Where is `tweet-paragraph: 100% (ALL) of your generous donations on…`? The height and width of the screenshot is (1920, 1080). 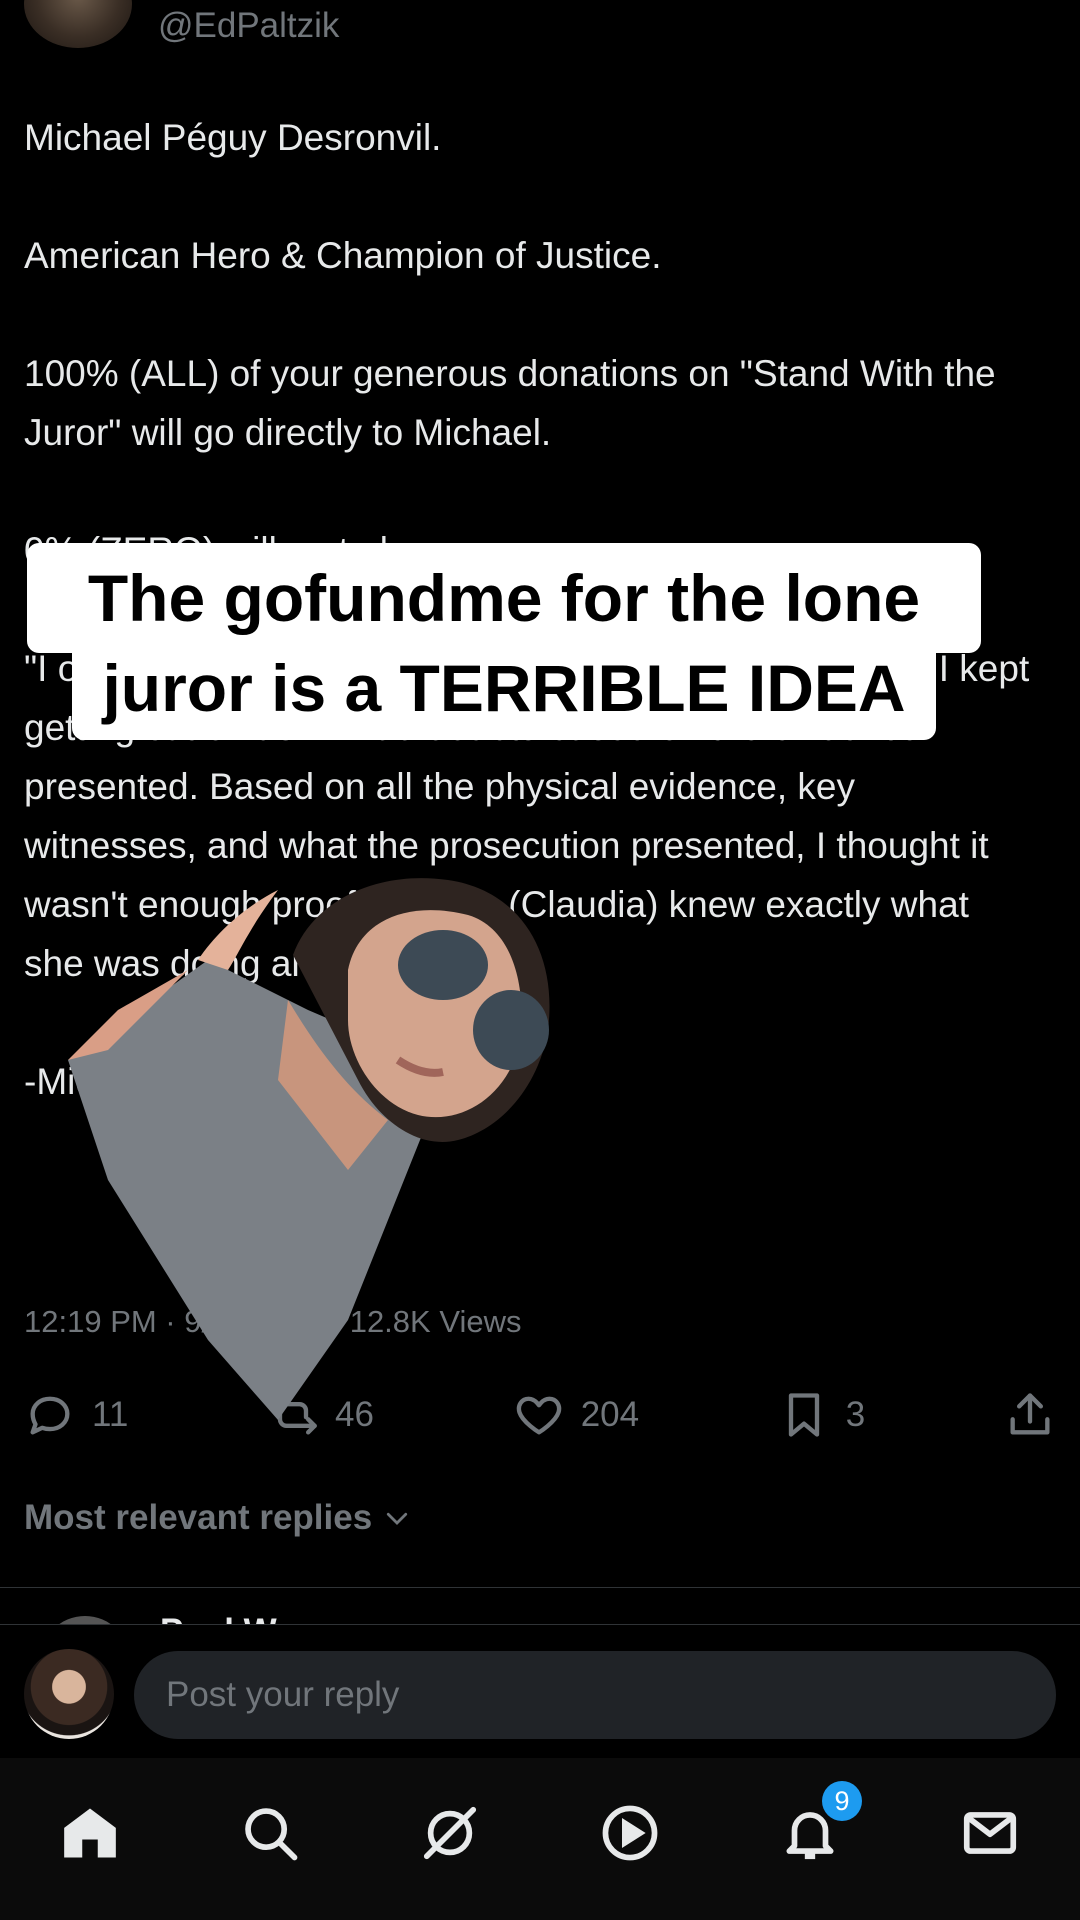
tweet-paragraph: 100% (ALL) of your generous donations on… is located at coordinates (510, 403).